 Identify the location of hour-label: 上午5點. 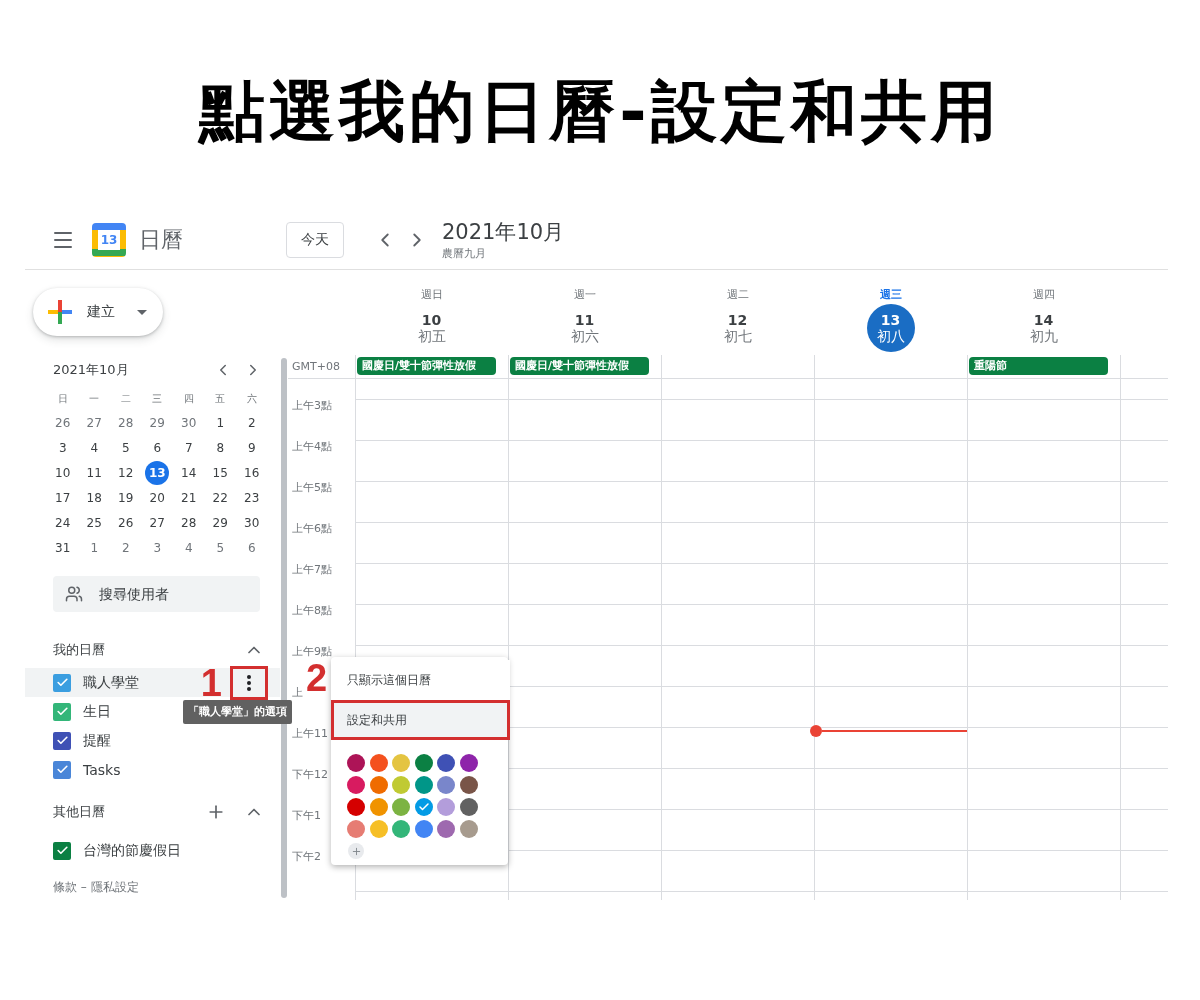
(312, 487).